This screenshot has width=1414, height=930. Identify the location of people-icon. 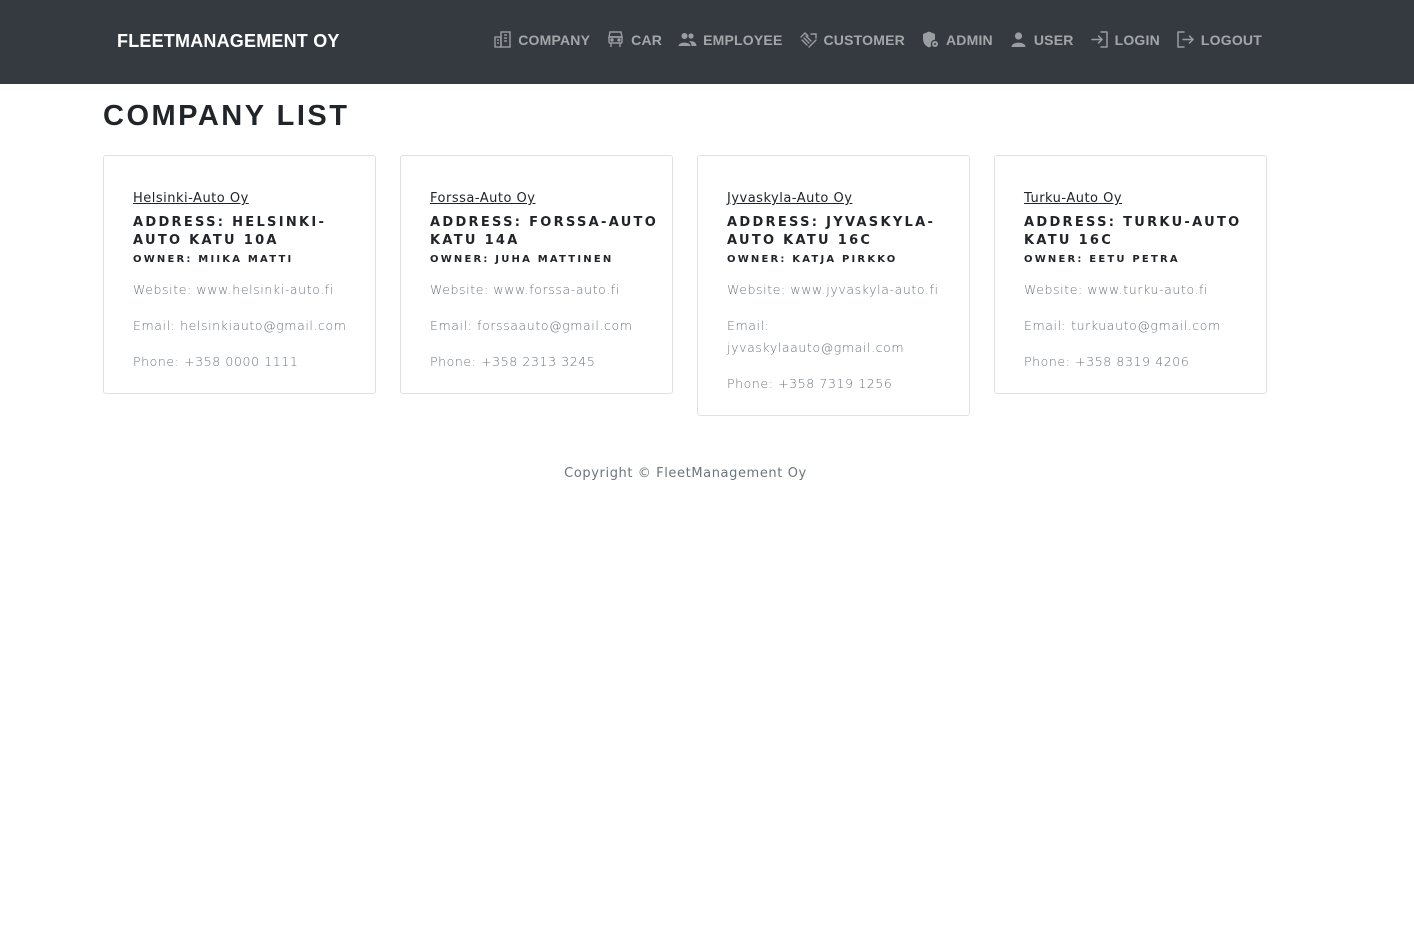
(687, 39).